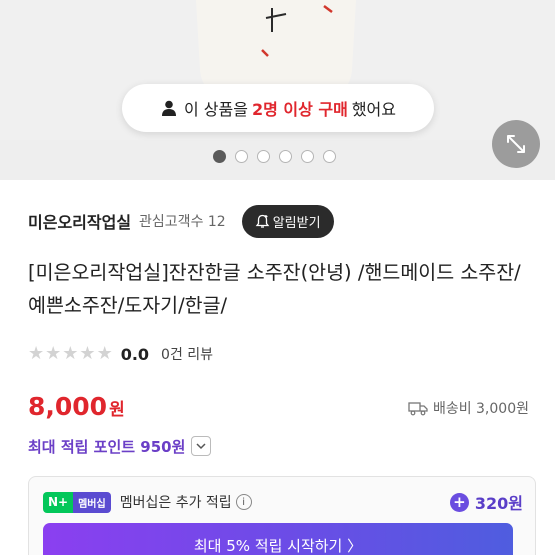  I want to click on purchase-highlight: 2명 이상 구매, so click(299, 109).